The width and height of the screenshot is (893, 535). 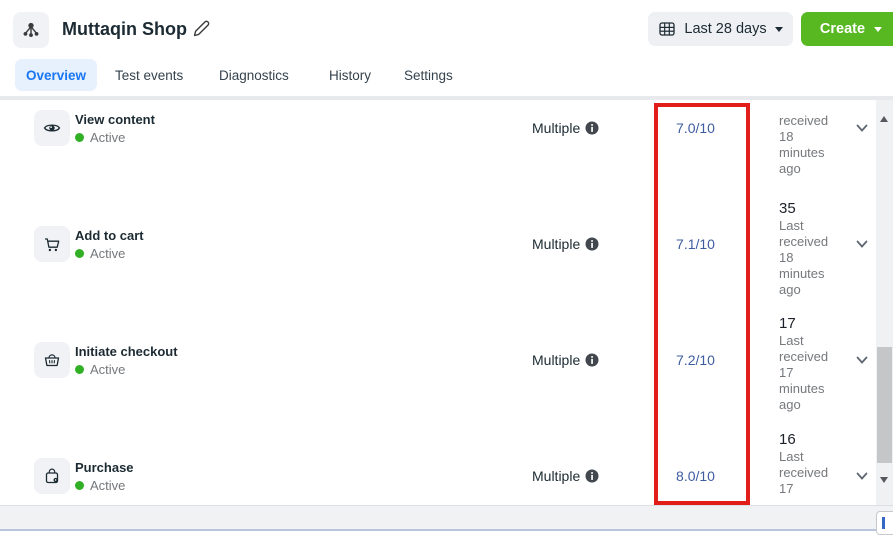 What do you see at coordinates (787, 439) in the screenshot?
I see `event-count: 16` at bounding box center [787, 439].